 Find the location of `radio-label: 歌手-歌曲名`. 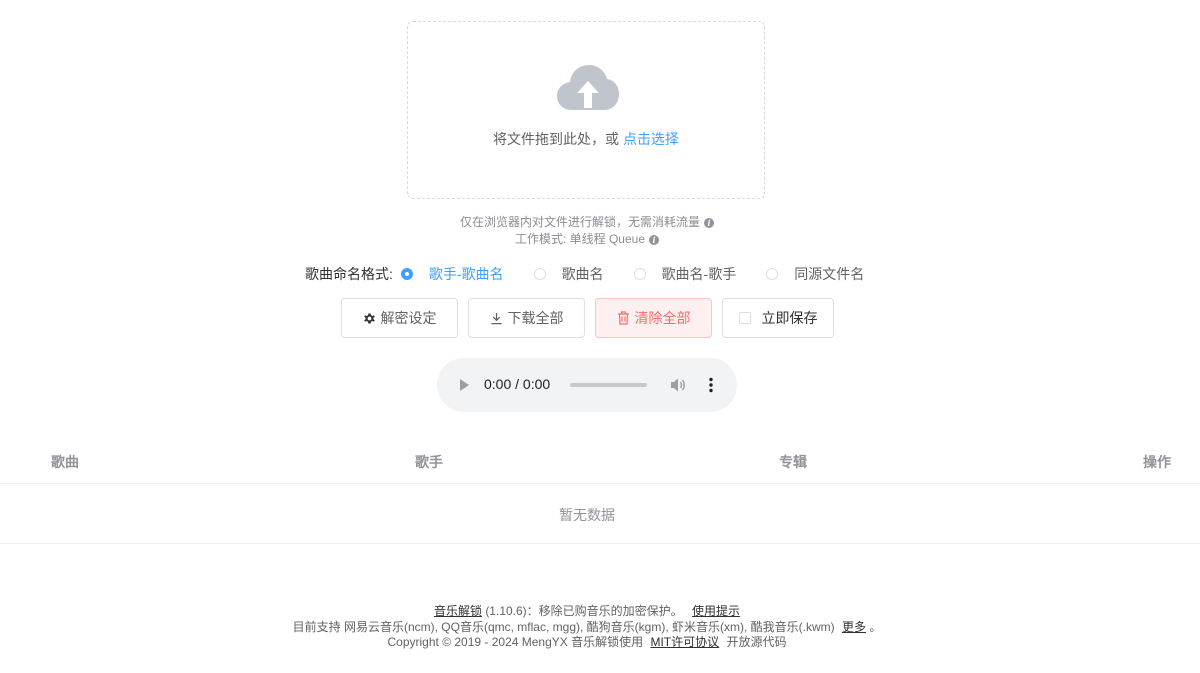

radio-label: 歌手-歌曲名 is located at coordinates (466, 274).